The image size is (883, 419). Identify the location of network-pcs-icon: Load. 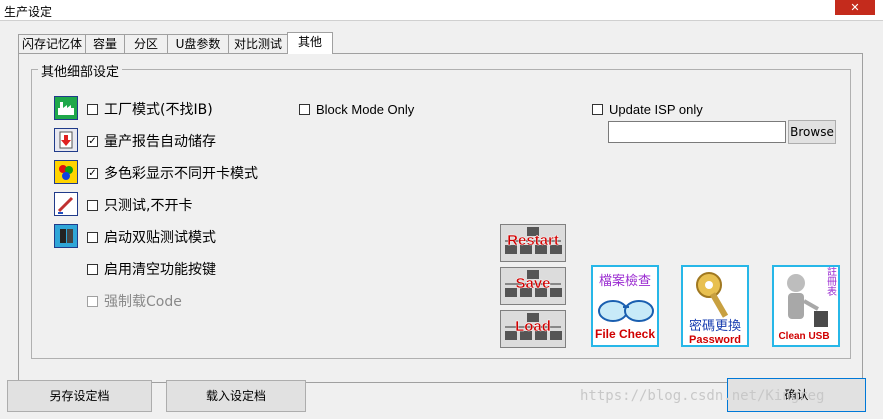
(533, 326).